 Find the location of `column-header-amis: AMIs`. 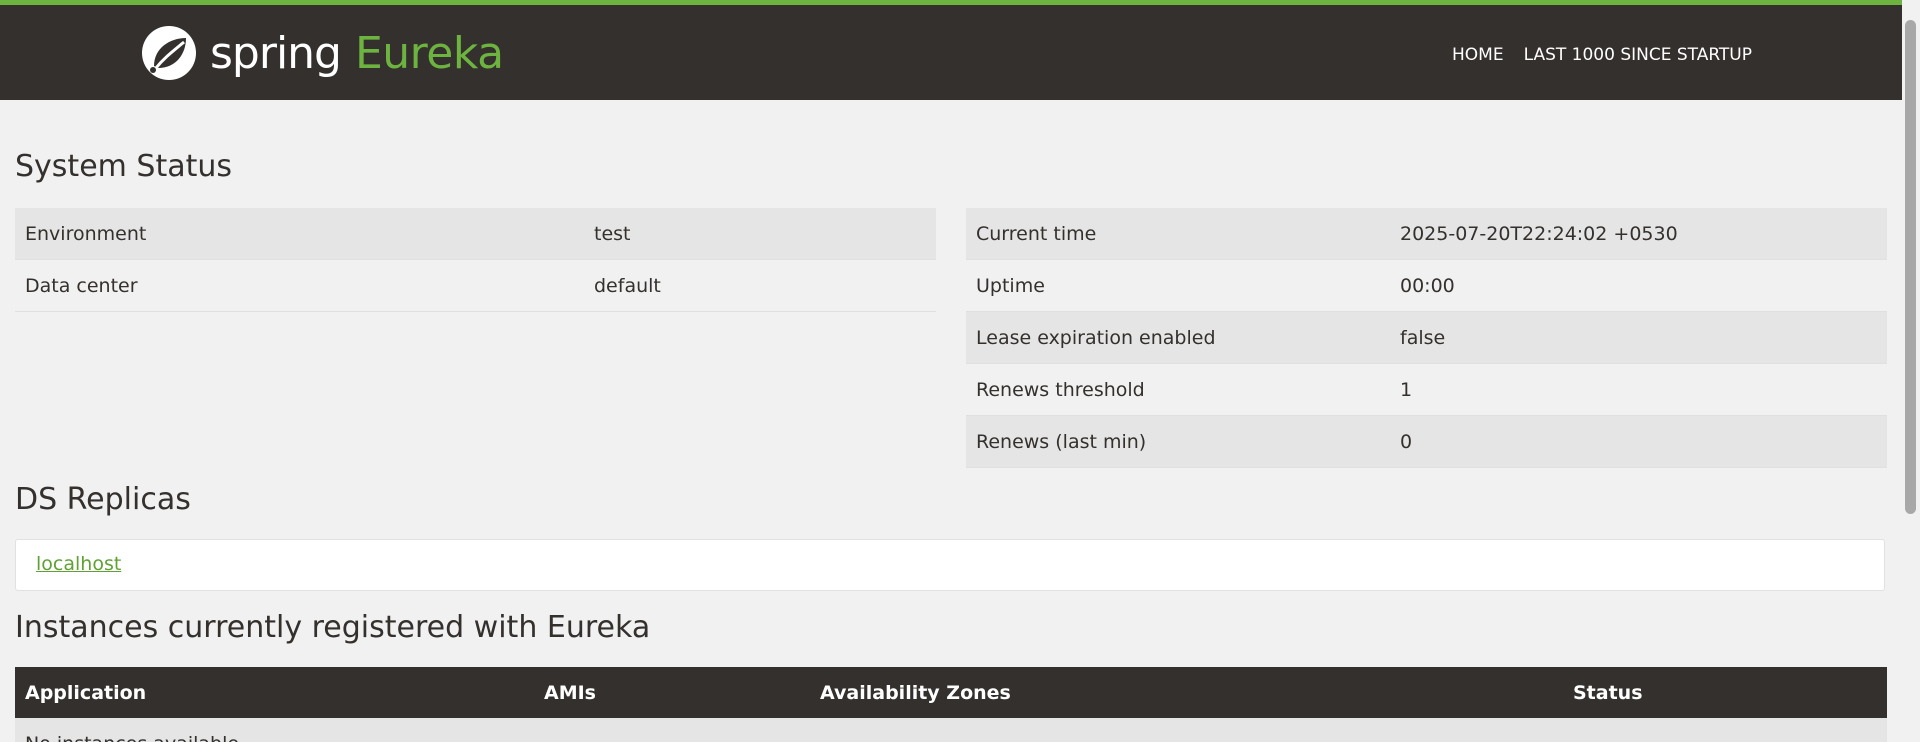

column-header-amis: AMIs is located at coordinates (672, 692).